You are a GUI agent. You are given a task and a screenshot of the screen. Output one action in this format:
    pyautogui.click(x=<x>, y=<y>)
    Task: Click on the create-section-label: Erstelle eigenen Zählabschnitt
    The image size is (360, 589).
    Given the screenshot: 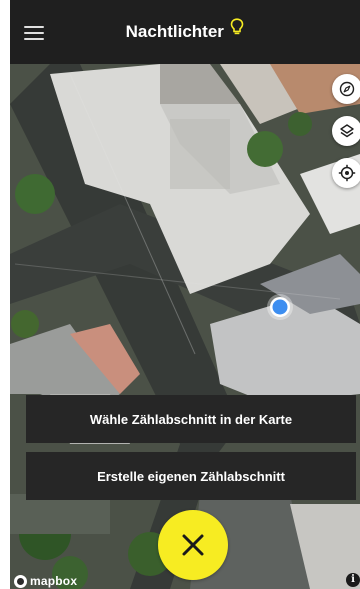 What is the action you would take?
    pyautogui.click(x=191, y=476)
    